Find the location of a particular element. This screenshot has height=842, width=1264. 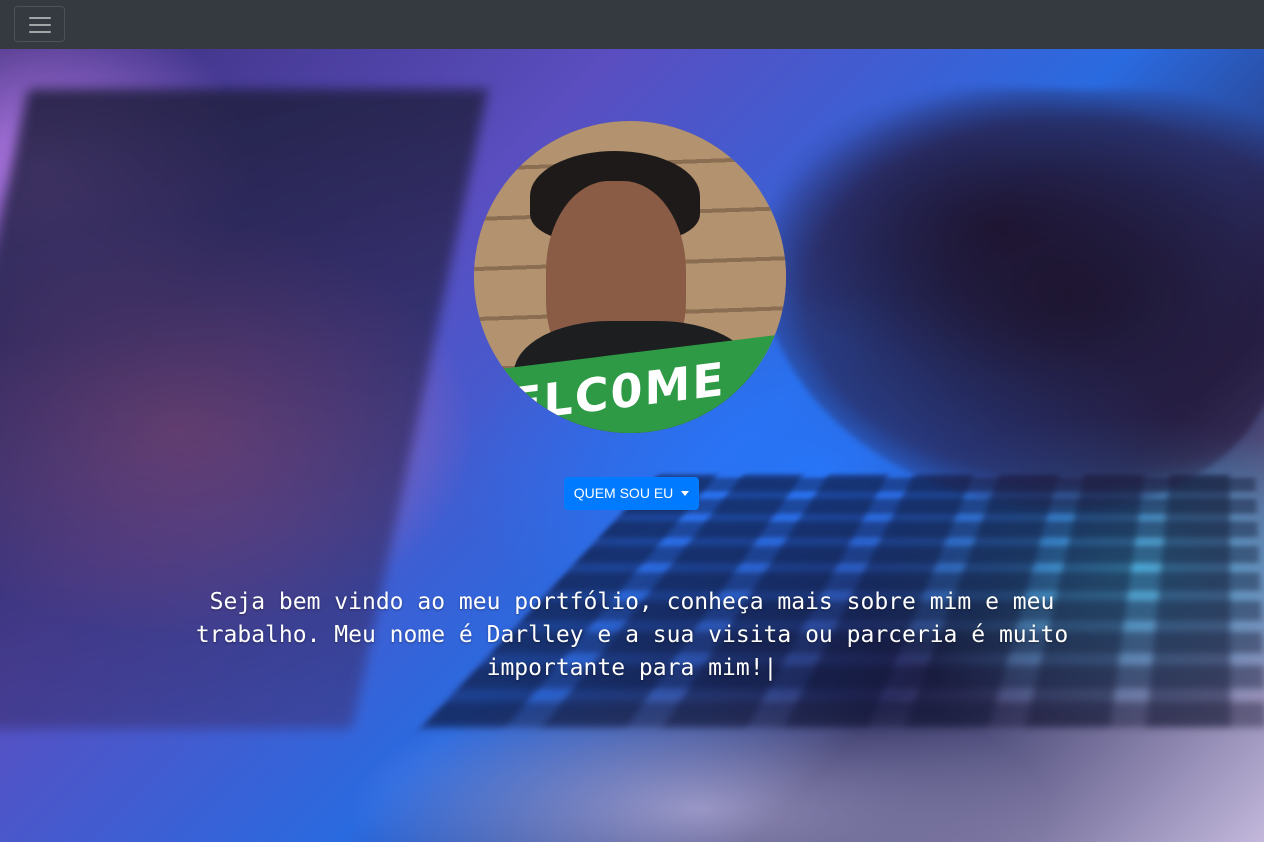

navbar-toggler-button is located at coordinates (39, 24).